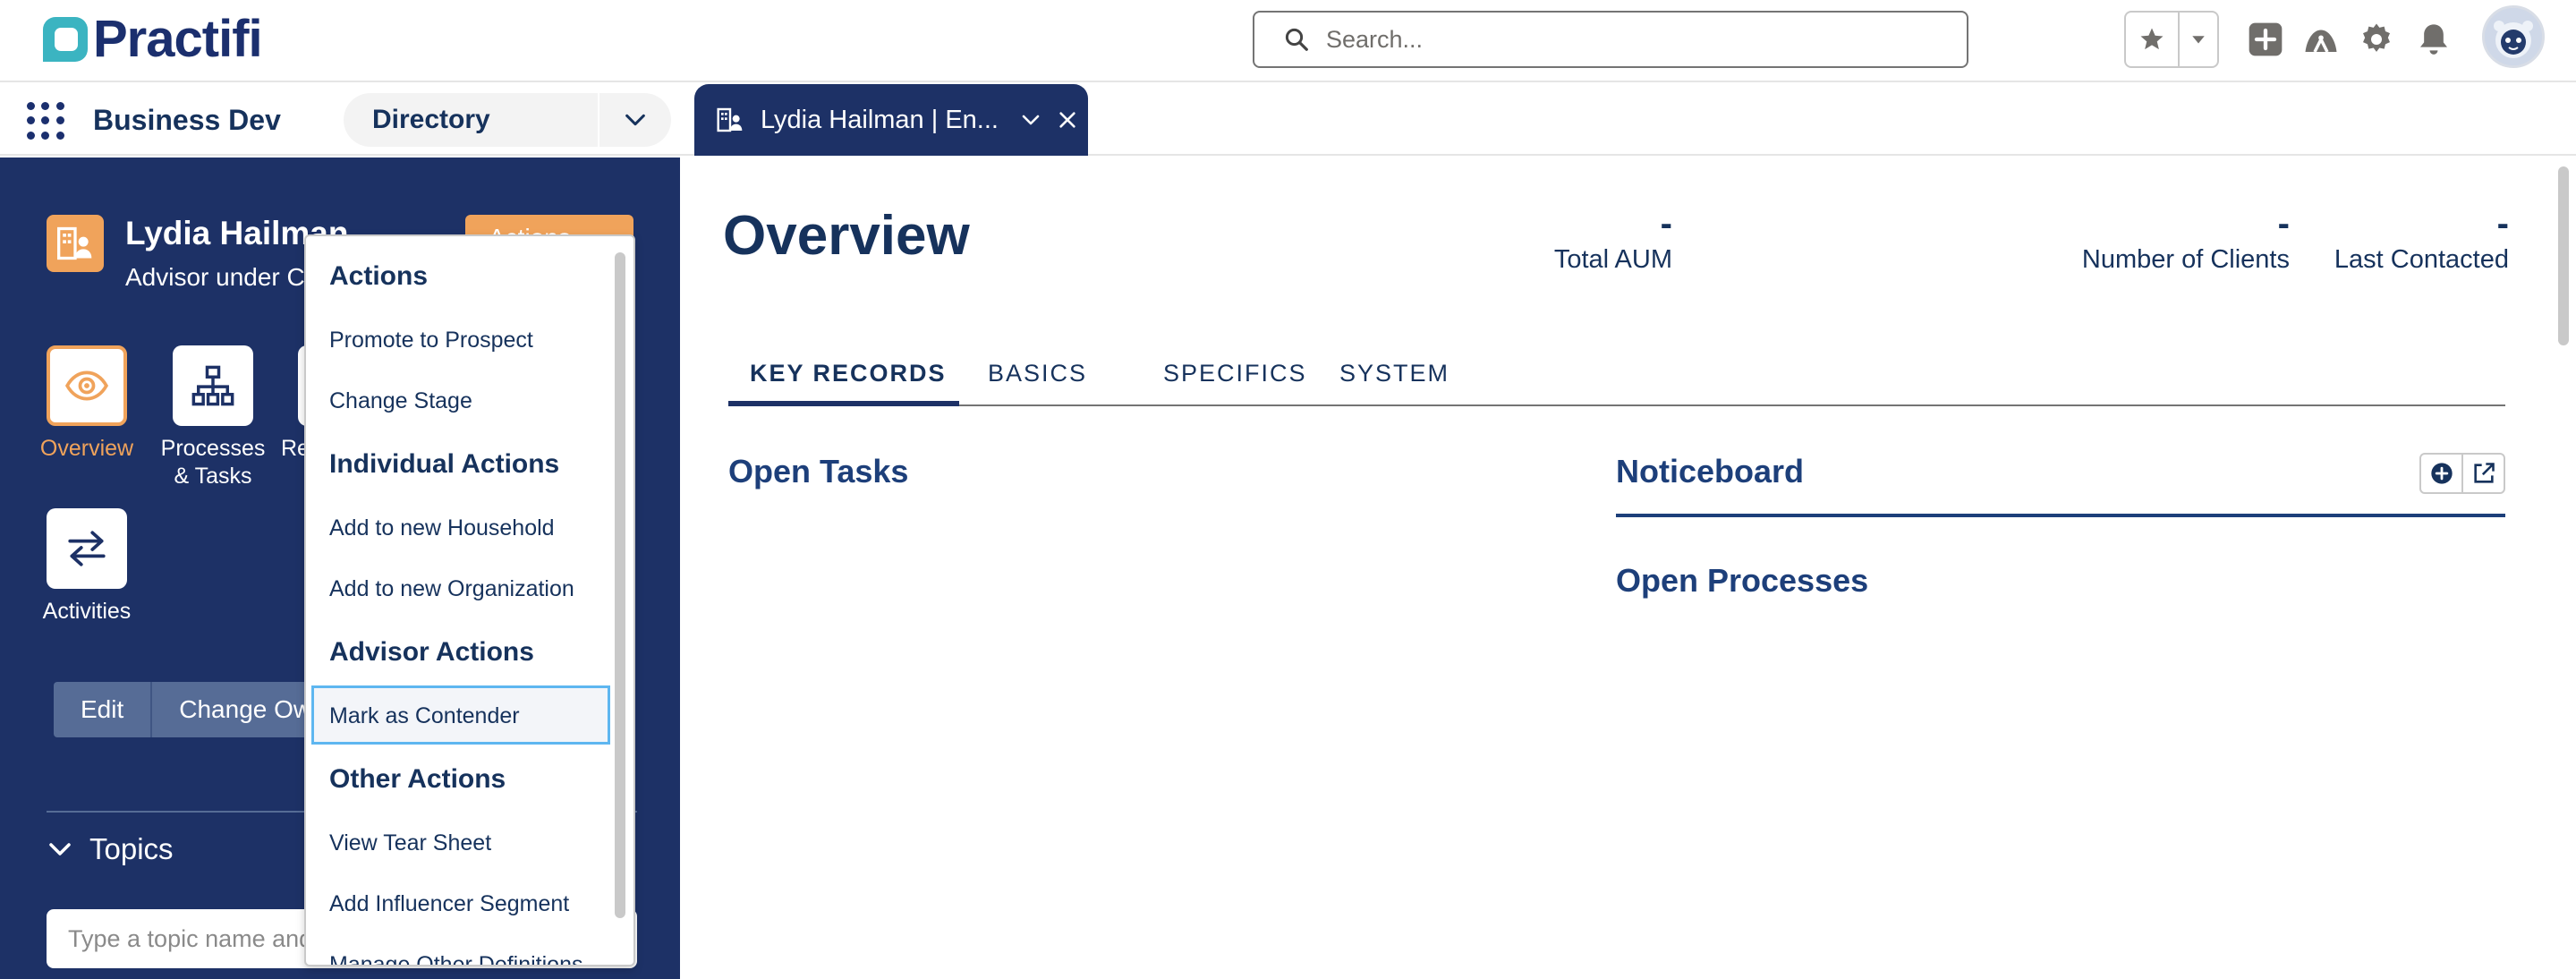 This screenshot has width=2576, height=979. What do you see at coordinates (424, 716) in the screenshot?
I see `menu-item-mark-as-contender: Mark as Contender` at bounding box center [424, 716].